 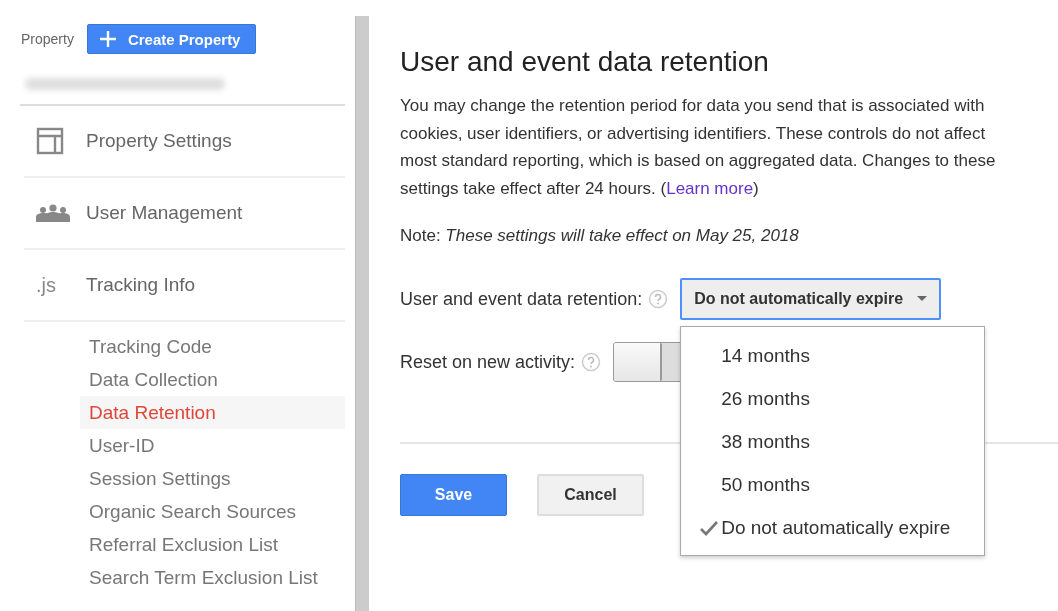 What do you see at coordinates (600, 236) in the screenshot?
I see `note-text: Note: These settings will take effect on May 25, 2018` at bounding box center [600, 236].